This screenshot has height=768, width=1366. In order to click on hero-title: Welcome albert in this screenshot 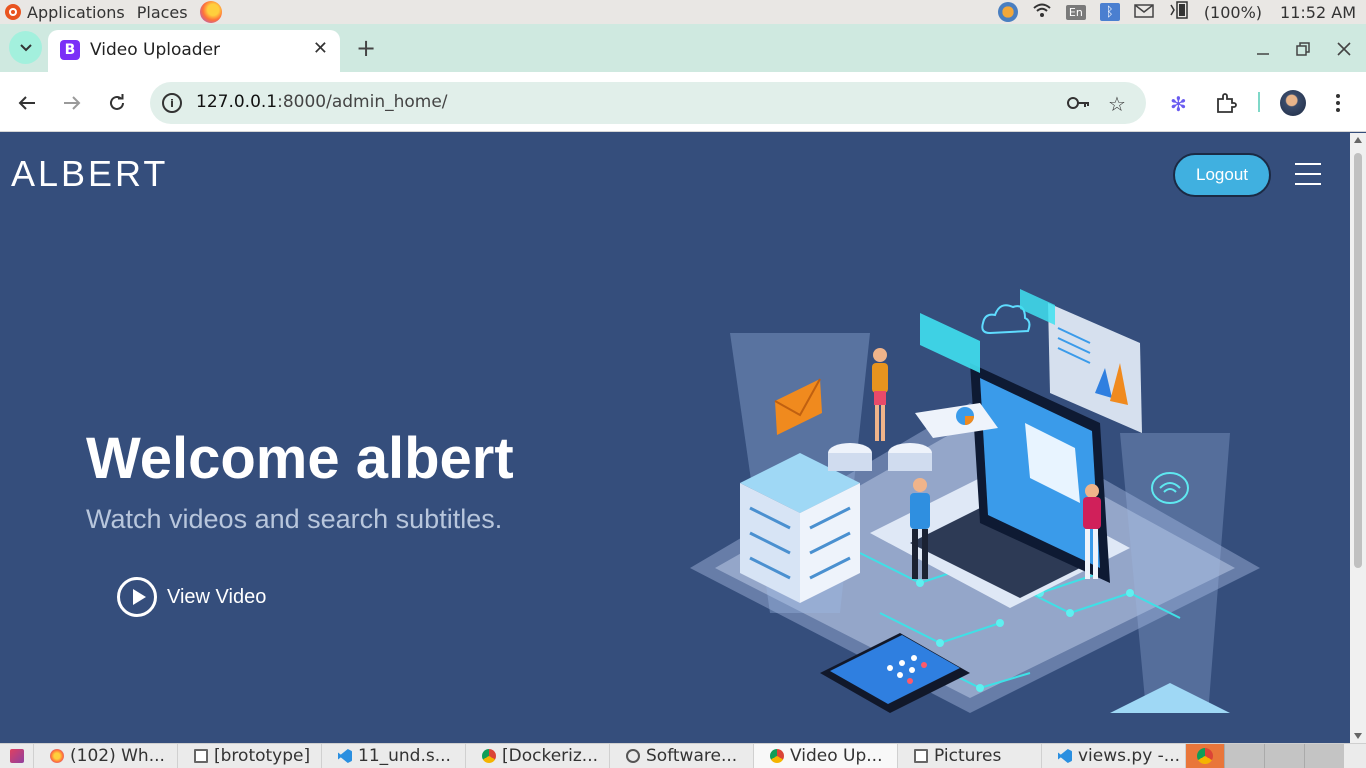, I will do `click(300, 458)`.